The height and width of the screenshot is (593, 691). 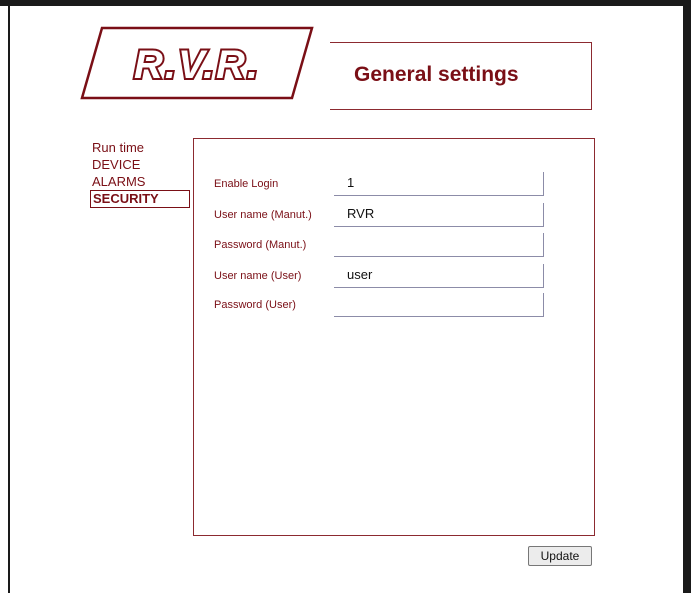 I want to click on menu-item-security: SECURITY, so click(x=140, y=199).